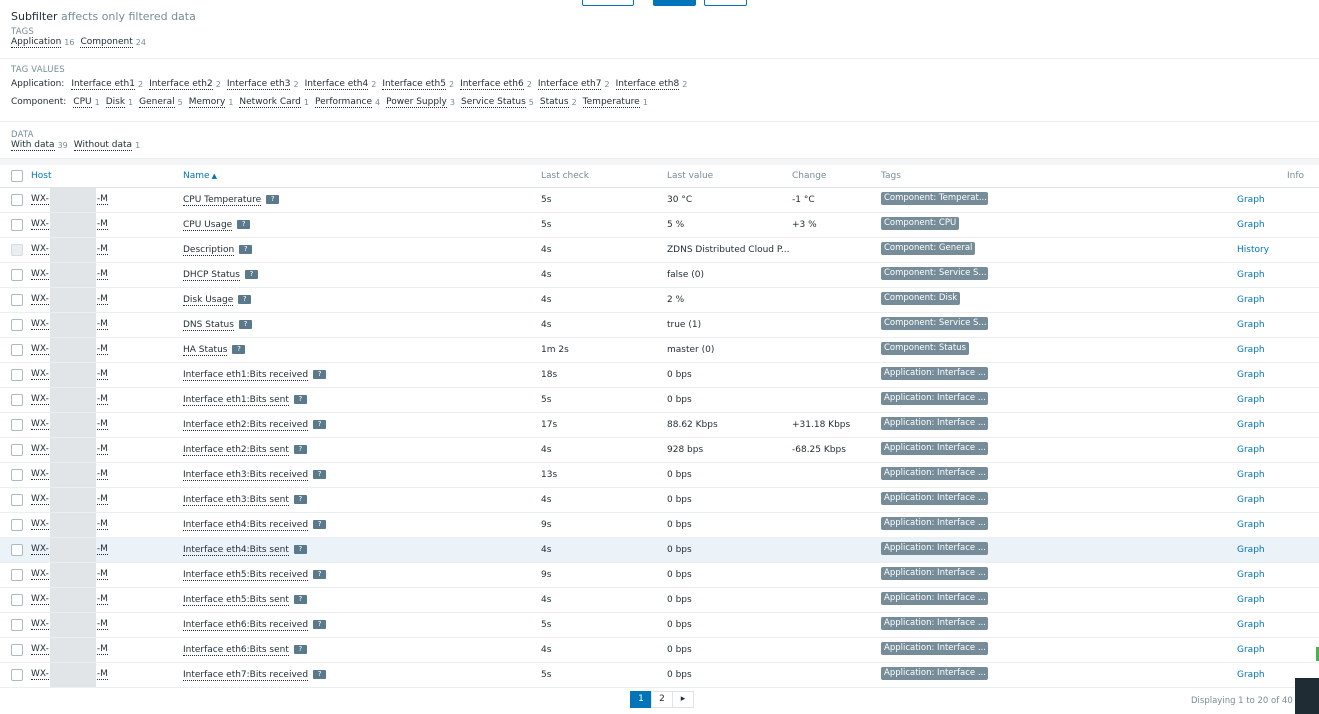 This screenshot has width=1319, height=714. I want to click on item-name-link: Interface eth1:Bits sent, so click(236, 400).